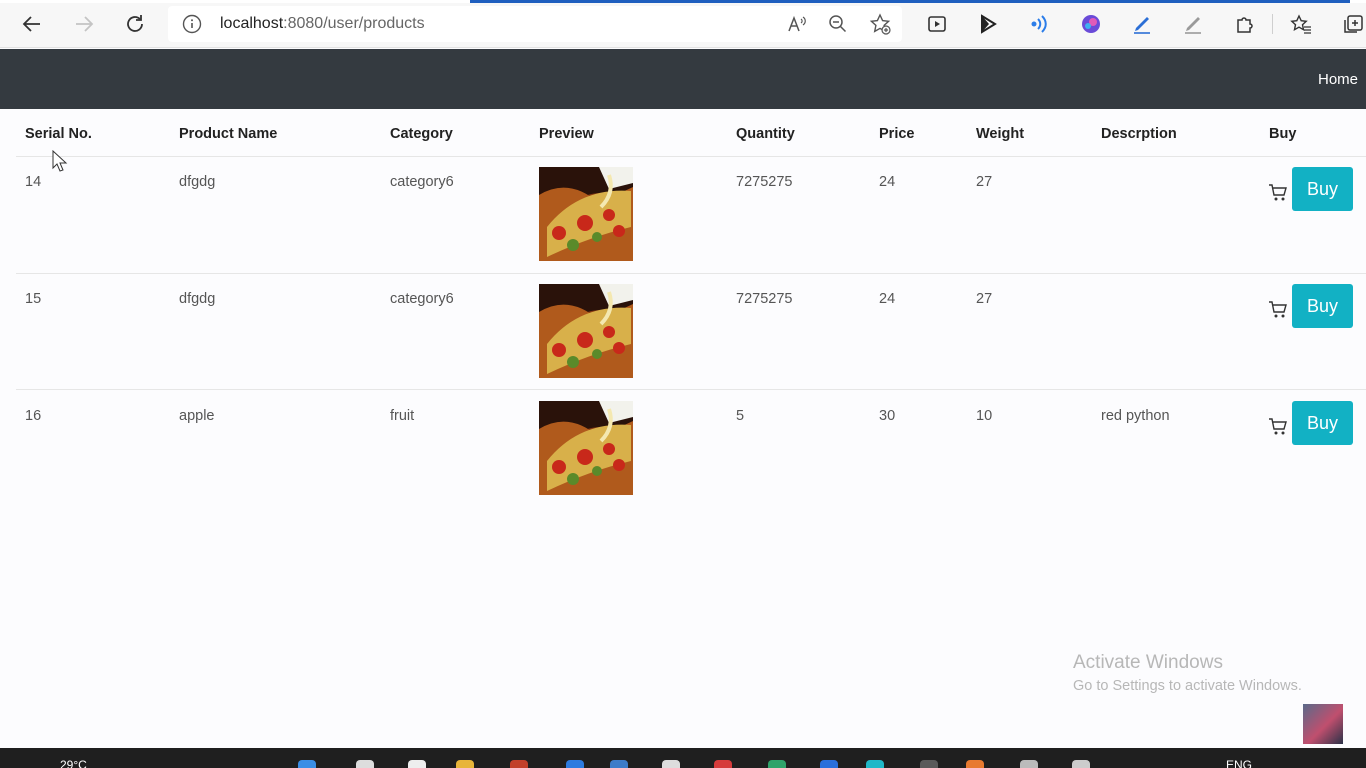 The image size is (1366, 768). What do you see at coordinates (465, 764) in the screenshot?
I see `file-explorer-icon` at bounding box center [465, 764].